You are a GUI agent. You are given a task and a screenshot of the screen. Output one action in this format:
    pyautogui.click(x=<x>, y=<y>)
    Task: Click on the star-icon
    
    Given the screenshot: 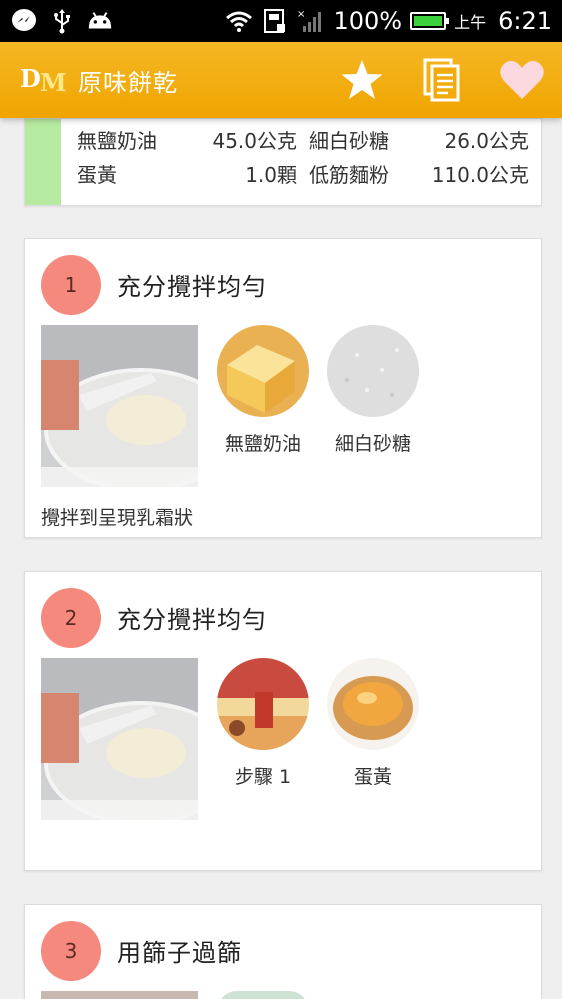 What is the action you would take?
    pyautogui.click(x=362, y=79)
    